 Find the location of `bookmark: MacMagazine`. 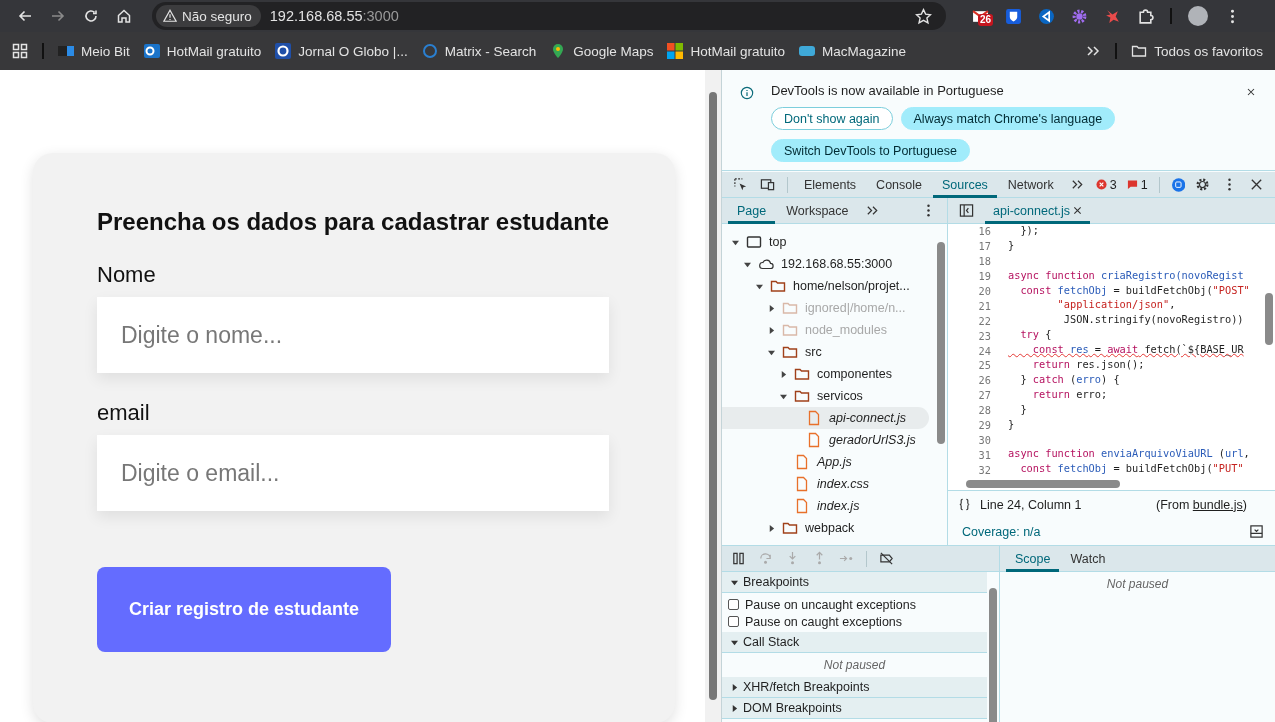

bookmark: MacMagazine is located at coordinates (853, 51).